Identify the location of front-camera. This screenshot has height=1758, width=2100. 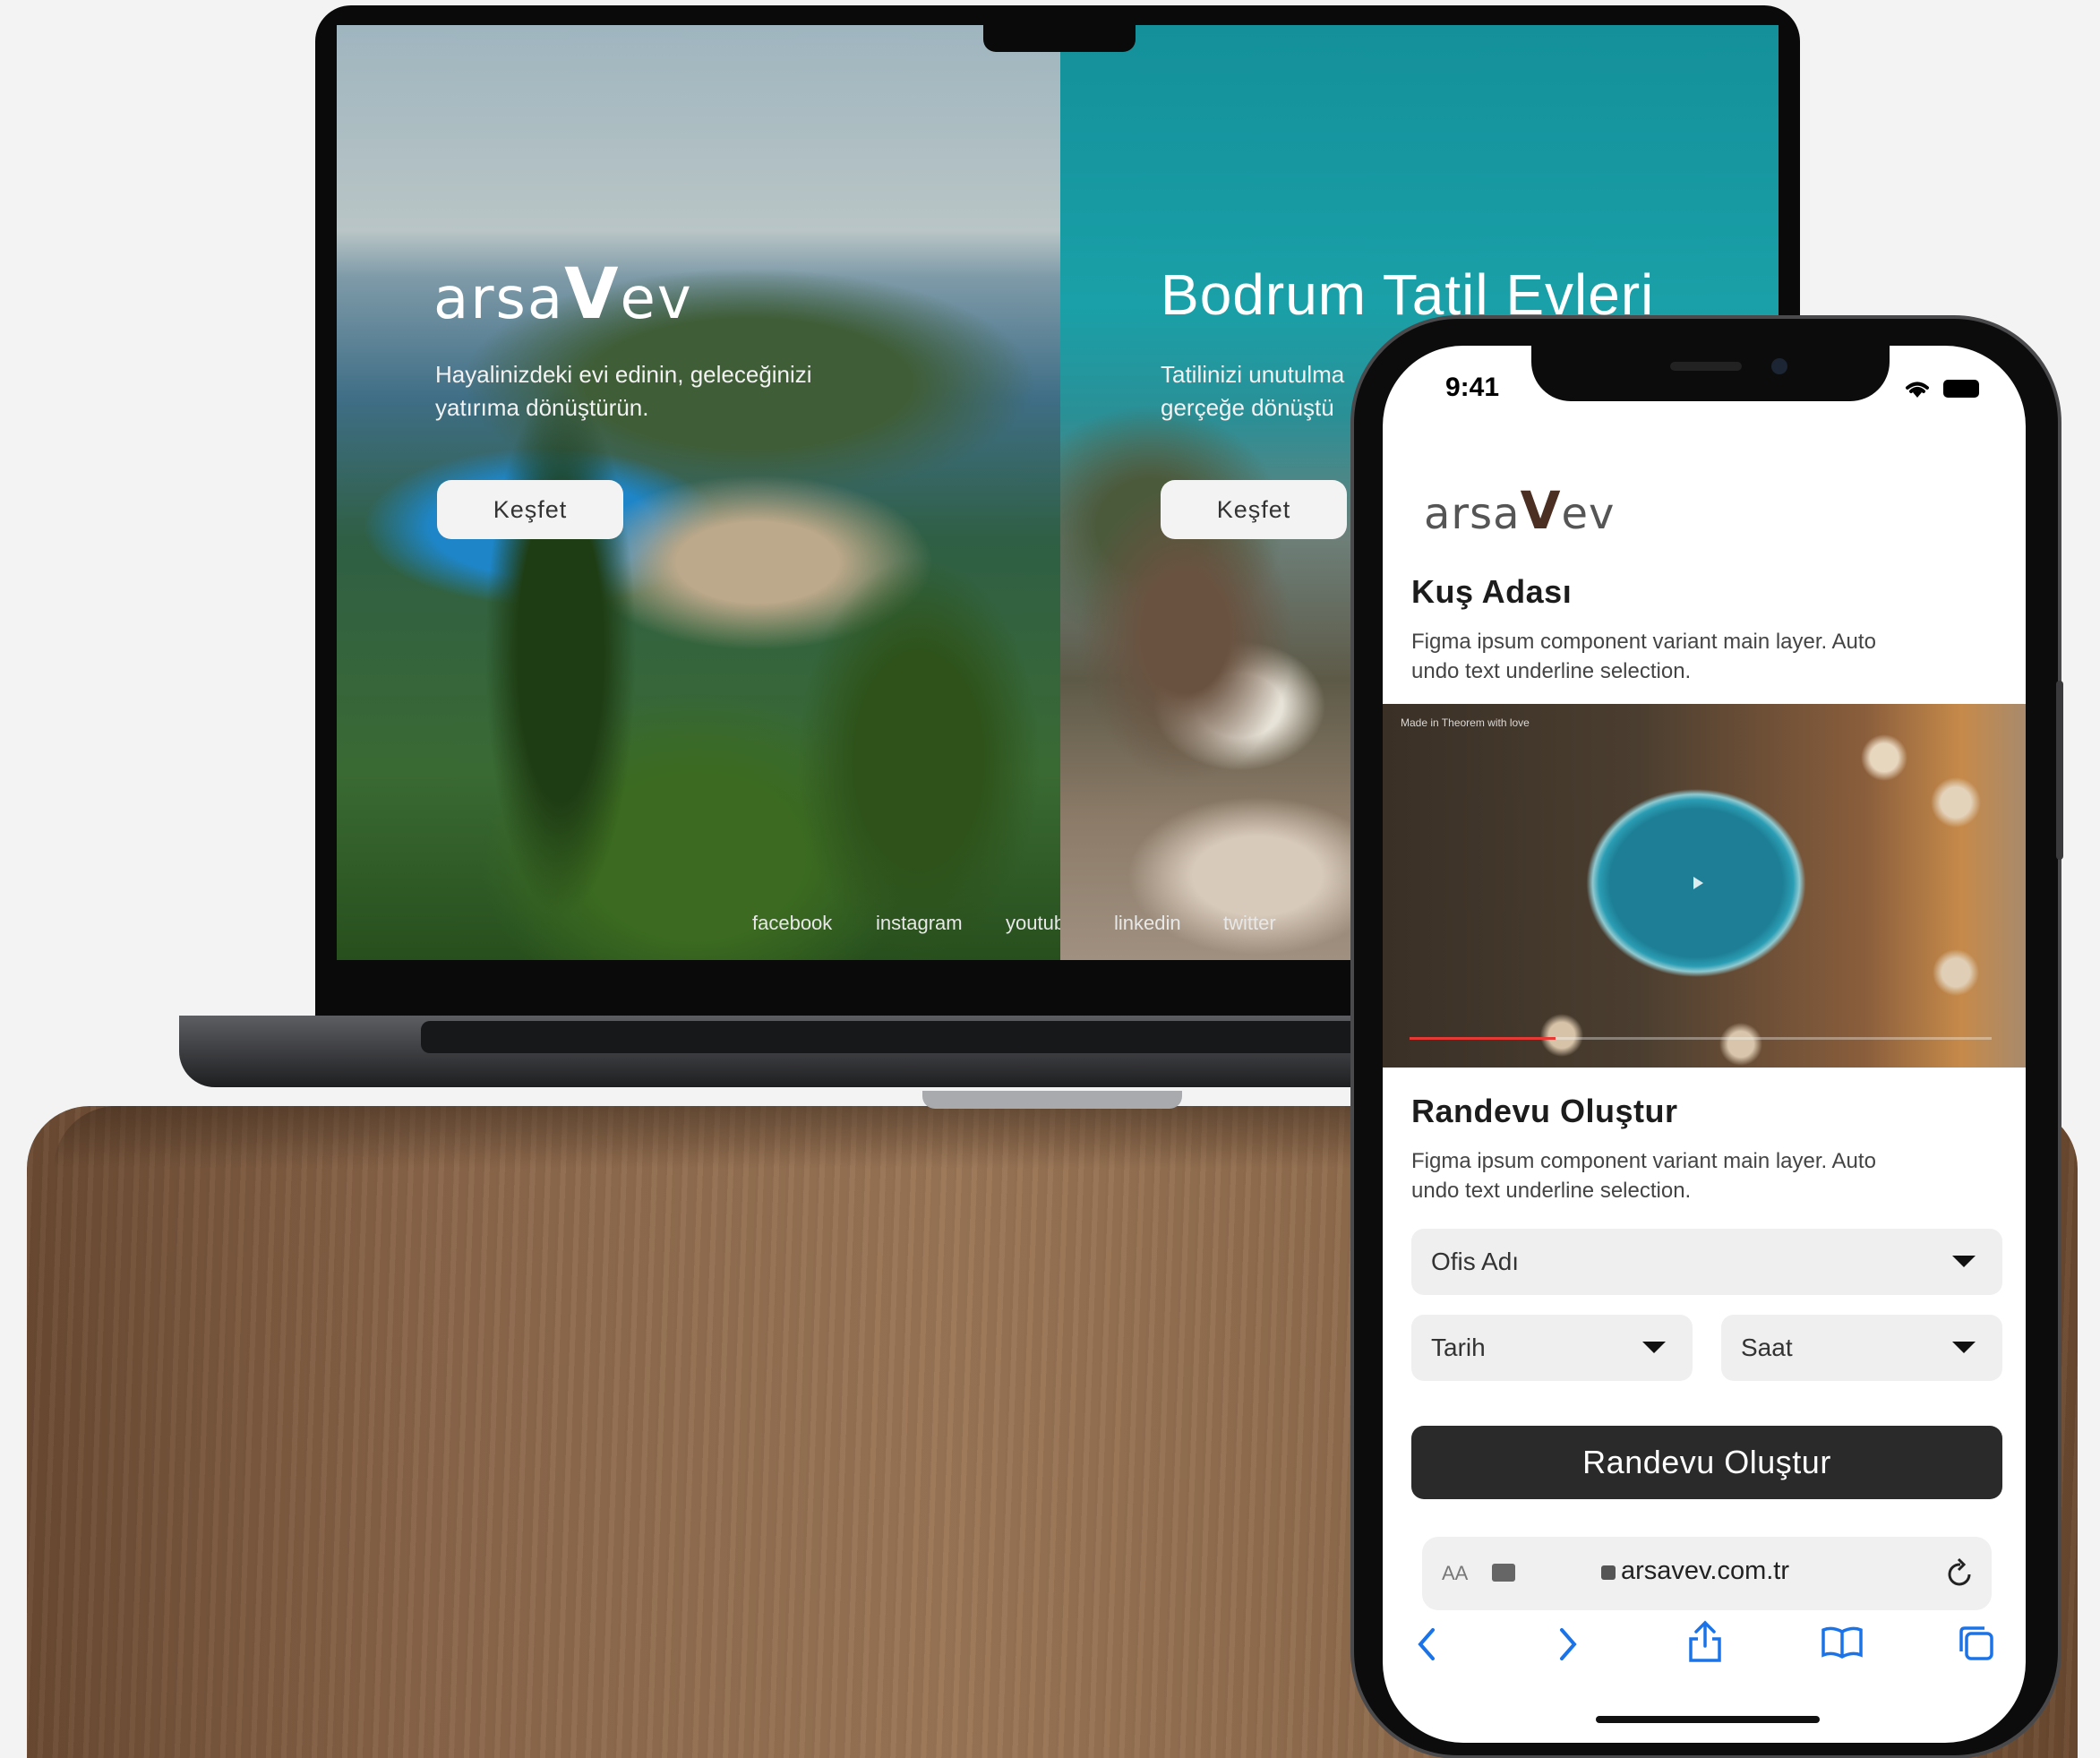
(1779, 366).